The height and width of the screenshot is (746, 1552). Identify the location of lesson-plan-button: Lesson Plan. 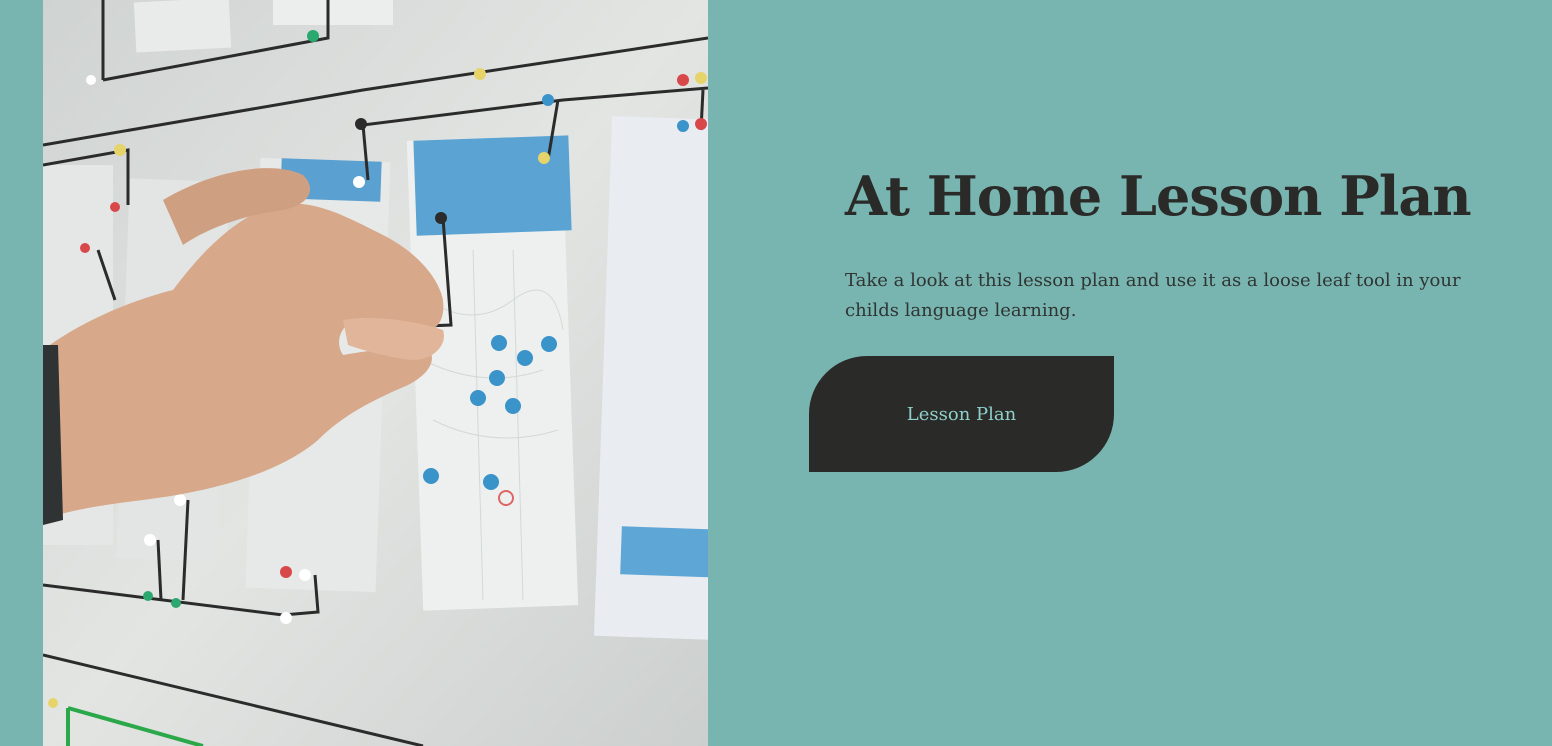
(961, 414).